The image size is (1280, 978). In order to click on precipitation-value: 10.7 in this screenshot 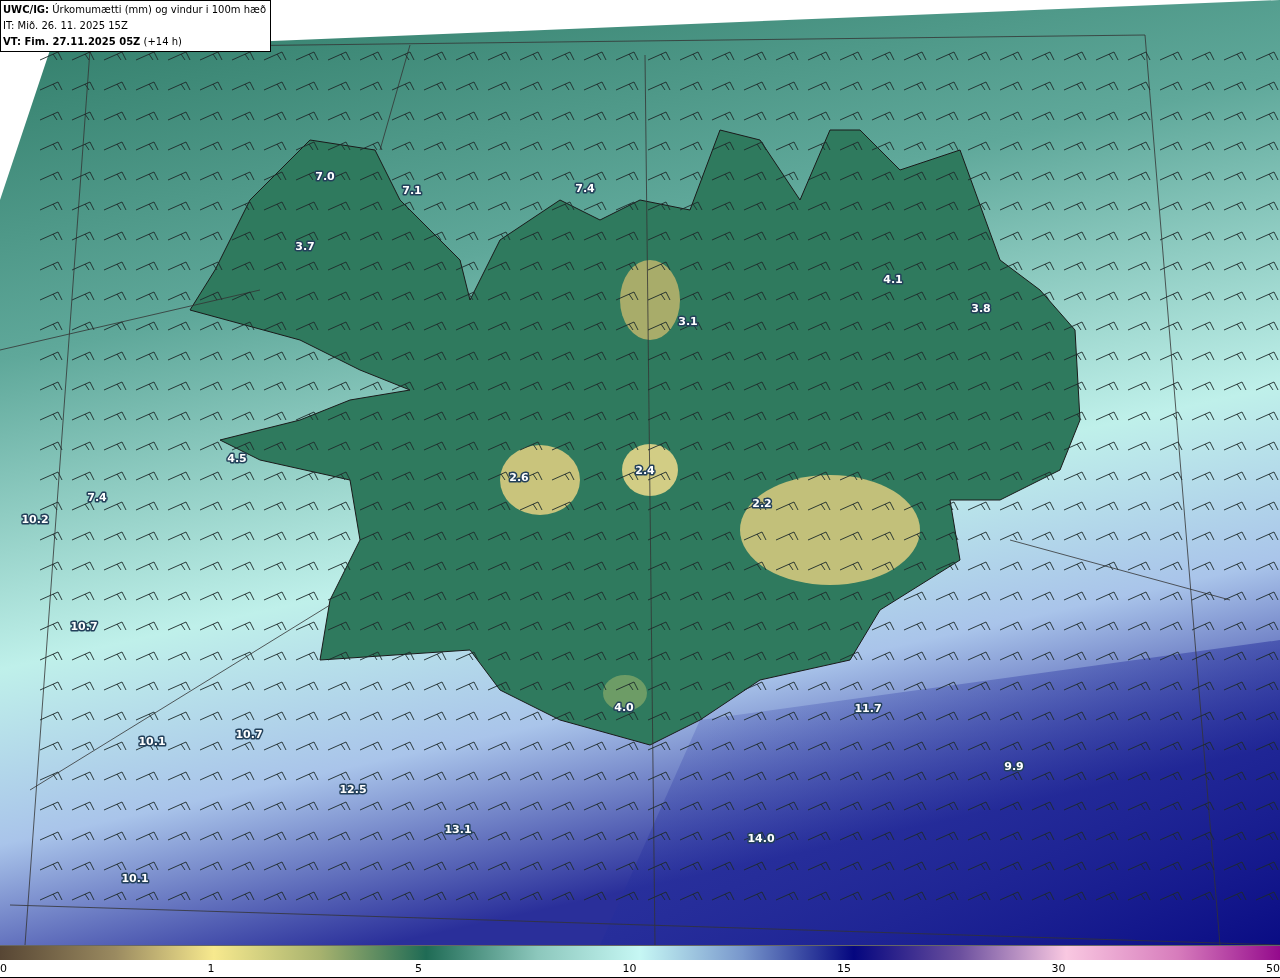, I will do `click(249, 734)`.